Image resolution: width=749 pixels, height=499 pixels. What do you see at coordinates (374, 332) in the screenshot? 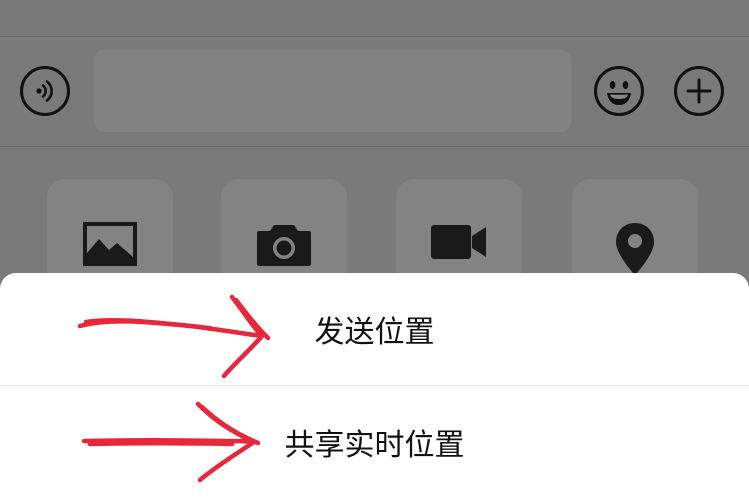
I see `send-location-label: 发送位置` at bounding box center [374, 332].